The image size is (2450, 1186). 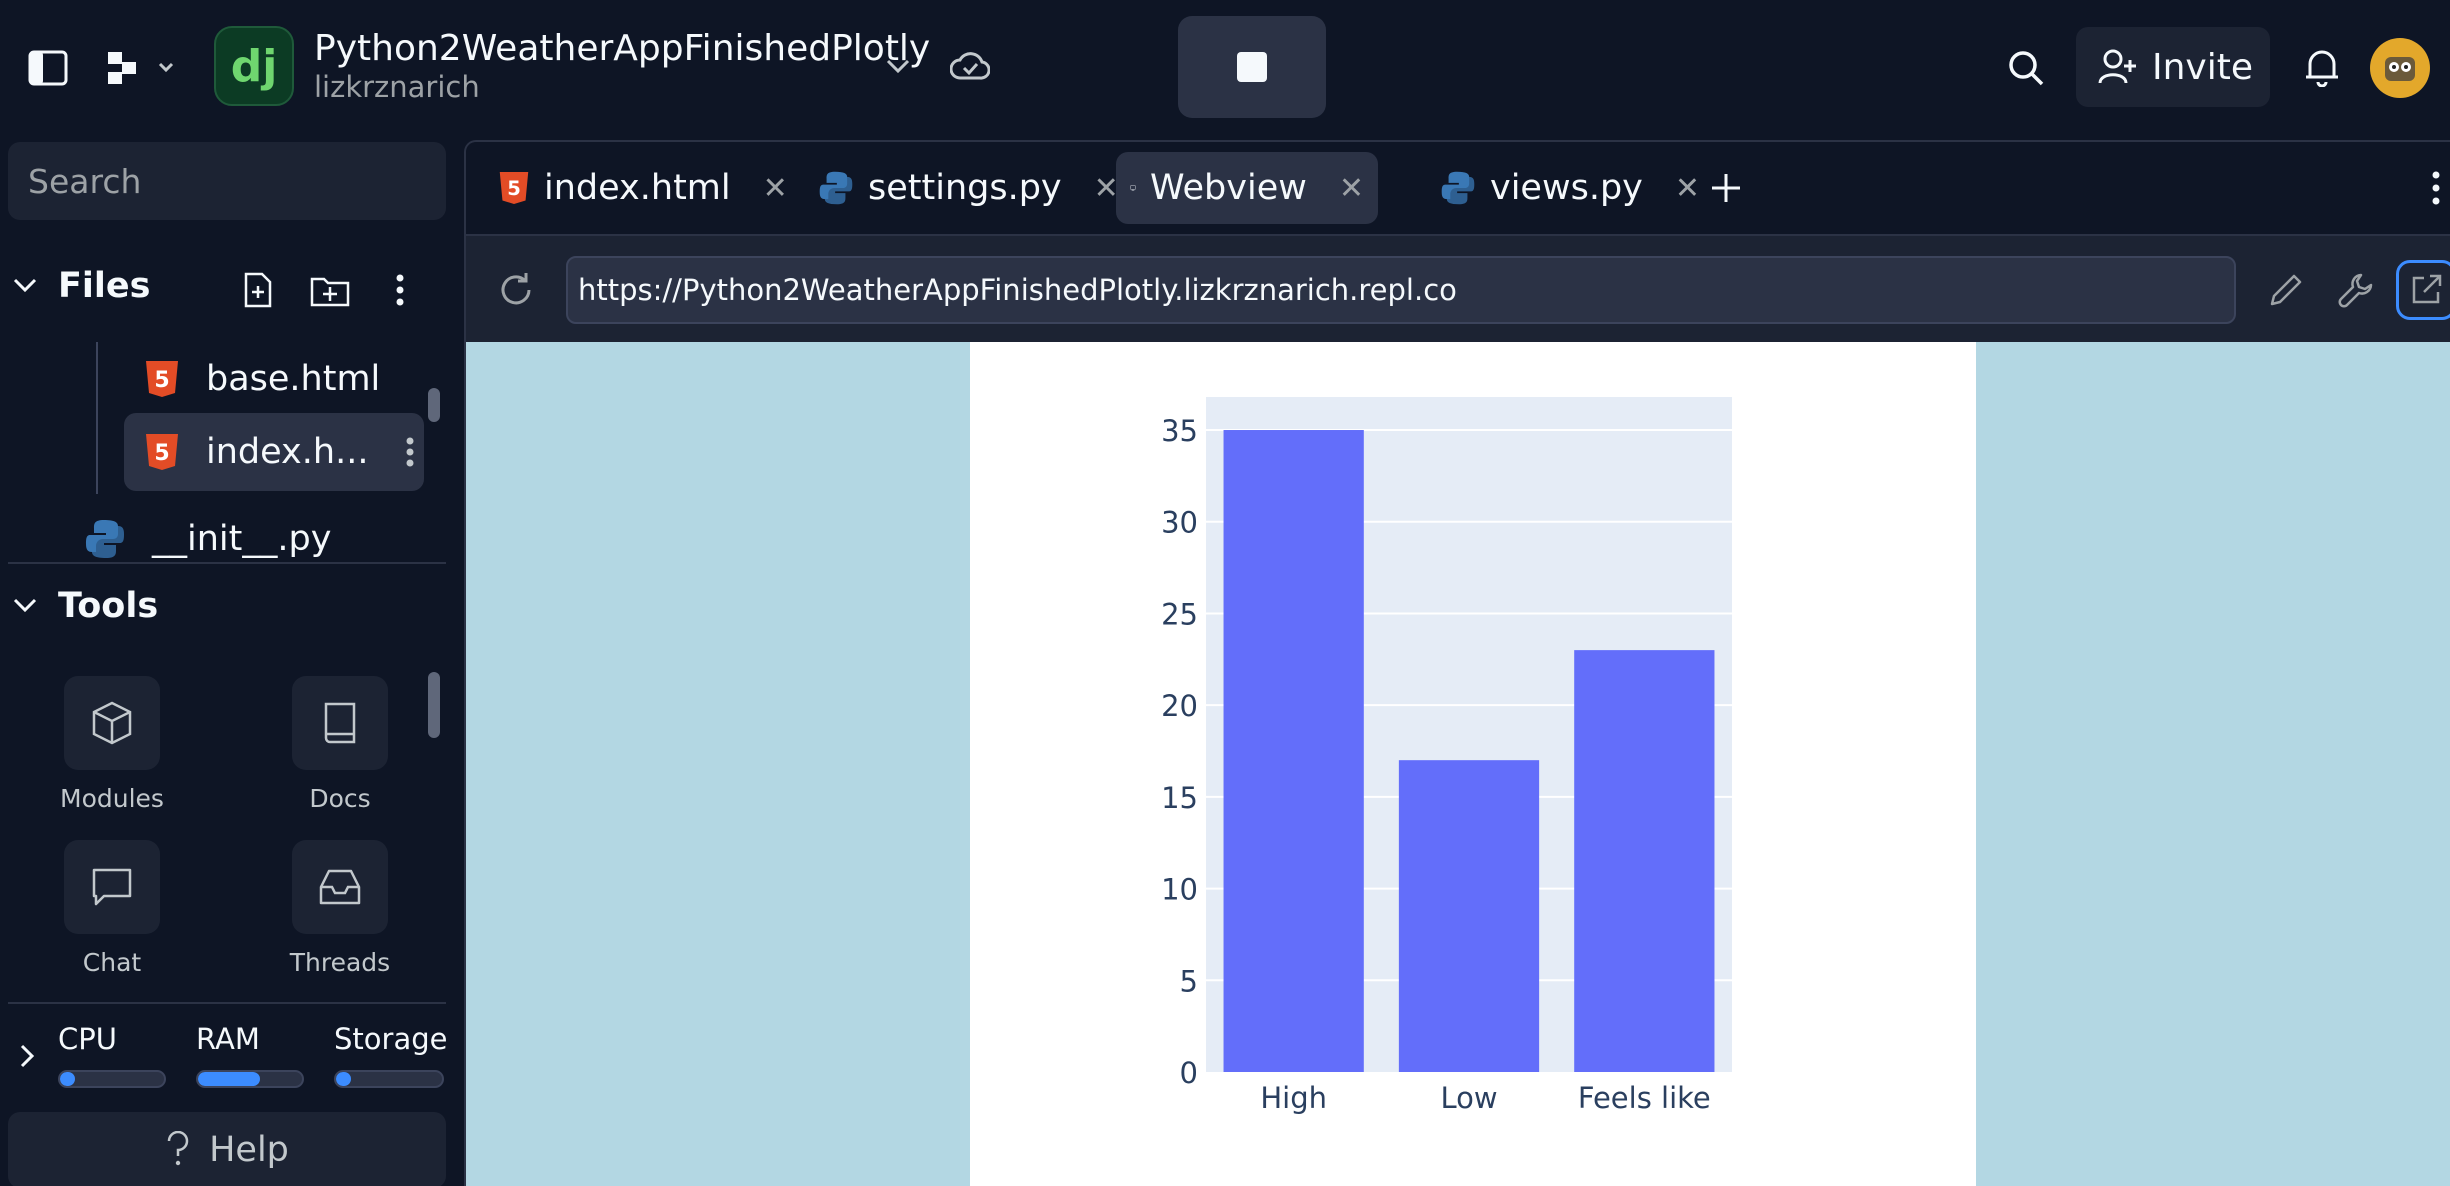 What do you see at coordinates (258, 290) in the screenshot?
I see `new-file-icon` at bounding box center [258, 290].